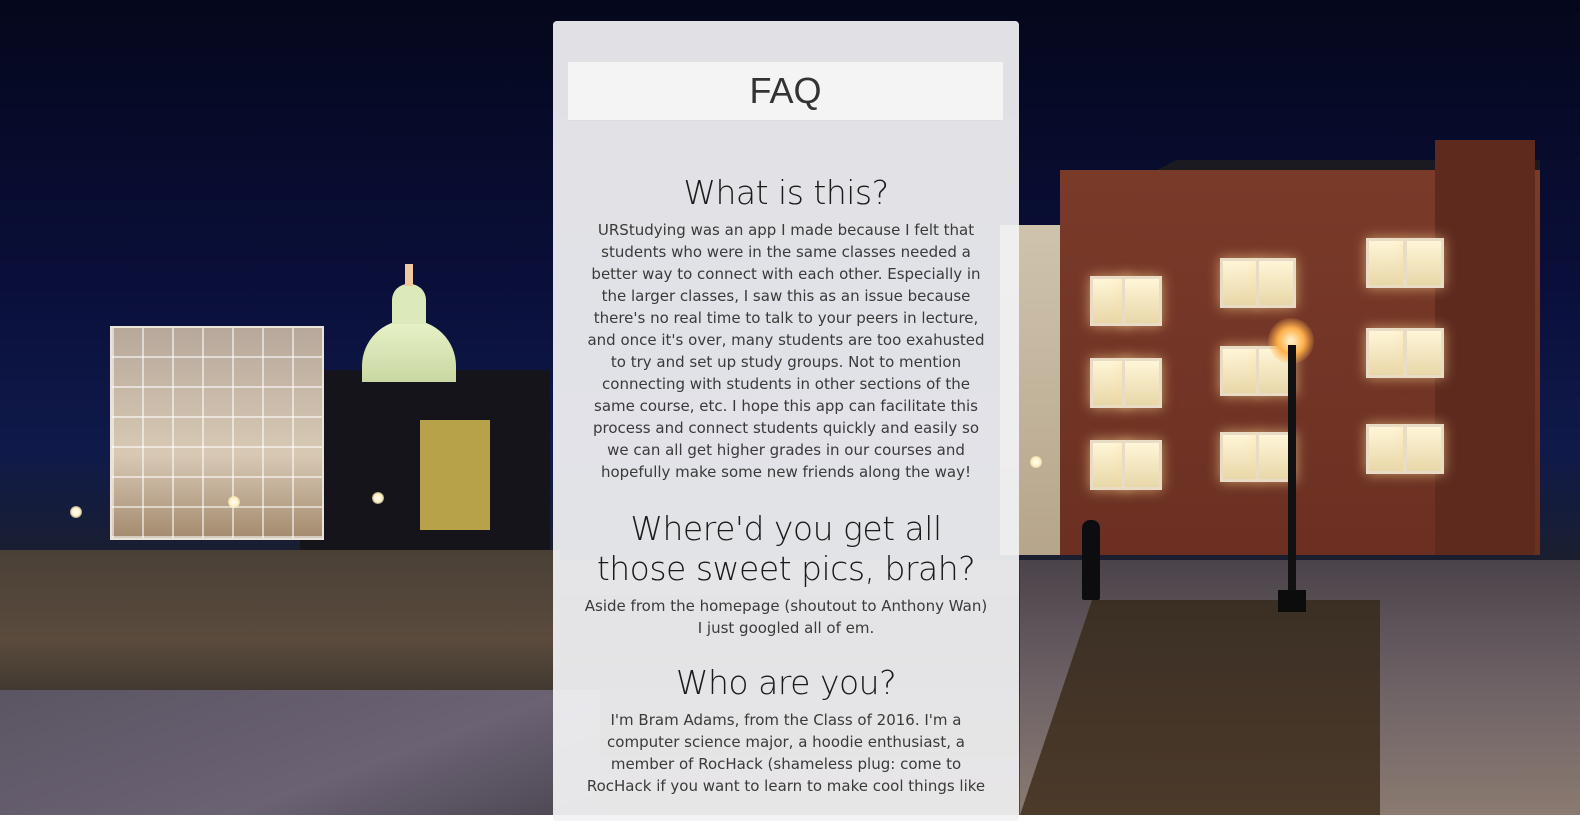 The image size is (1580, 821). I want to click on page-title: FAQ, so click(785, 90).